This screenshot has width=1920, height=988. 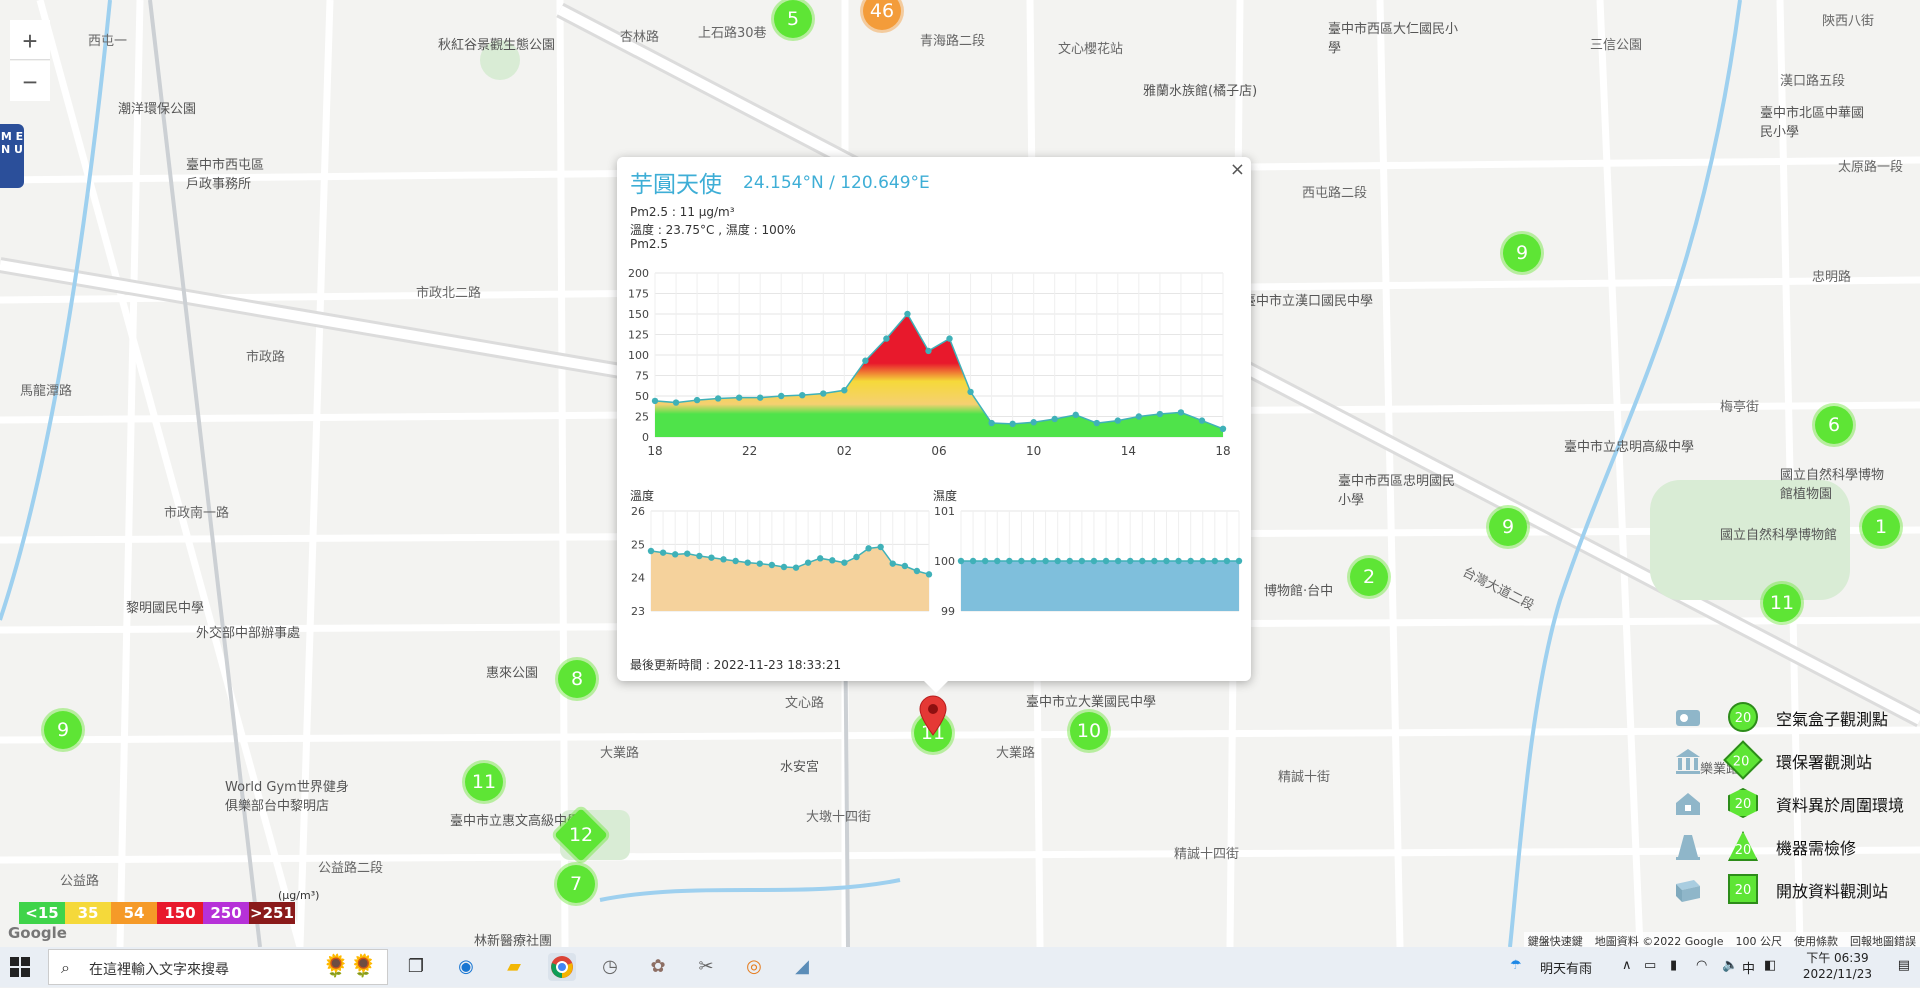 I want to click on x-tick-label: 18, so click(x=1222, y=450).